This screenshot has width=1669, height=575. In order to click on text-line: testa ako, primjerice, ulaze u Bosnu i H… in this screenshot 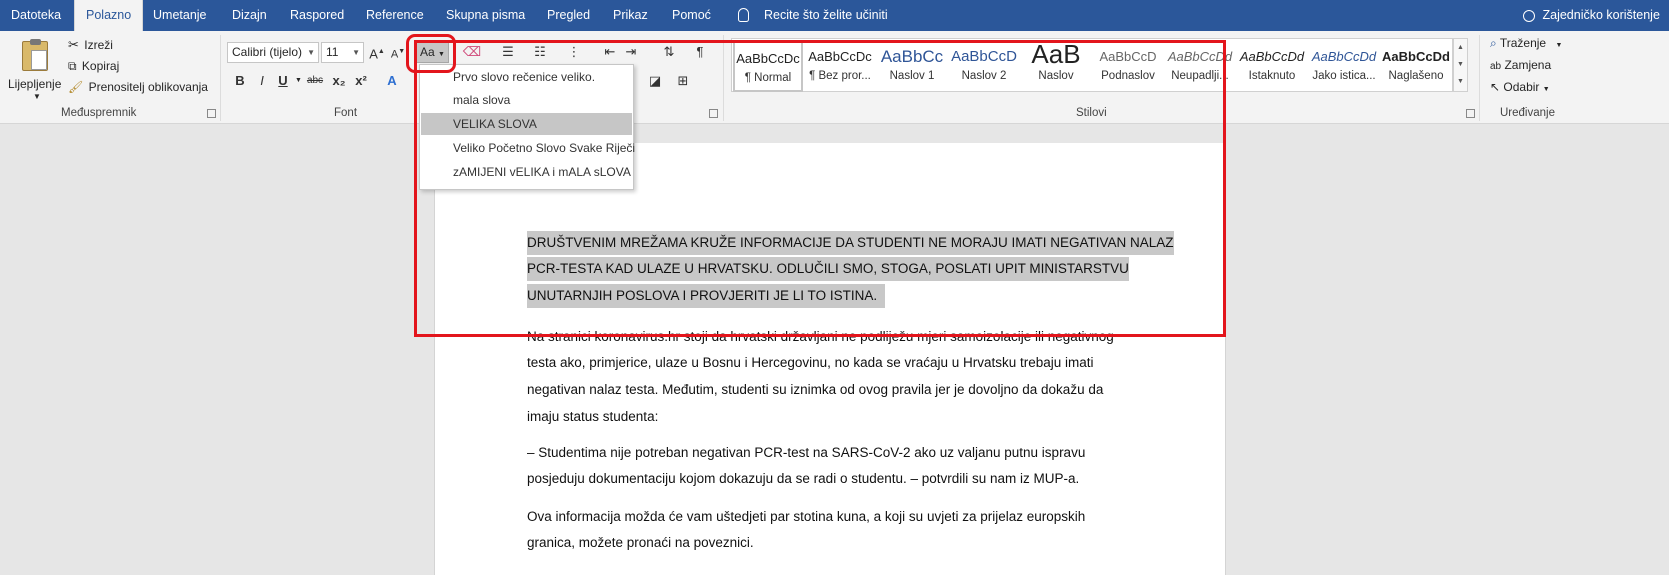, I will do `click(810, 362)`.